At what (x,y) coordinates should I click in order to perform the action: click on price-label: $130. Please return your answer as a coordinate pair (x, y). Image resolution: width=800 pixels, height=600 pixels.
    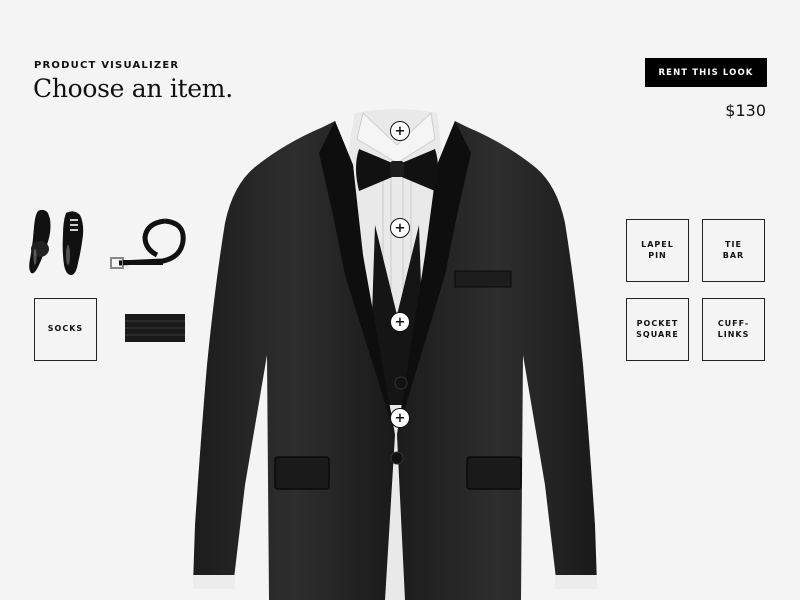
    Looking at the image, I should click on (745, 110).